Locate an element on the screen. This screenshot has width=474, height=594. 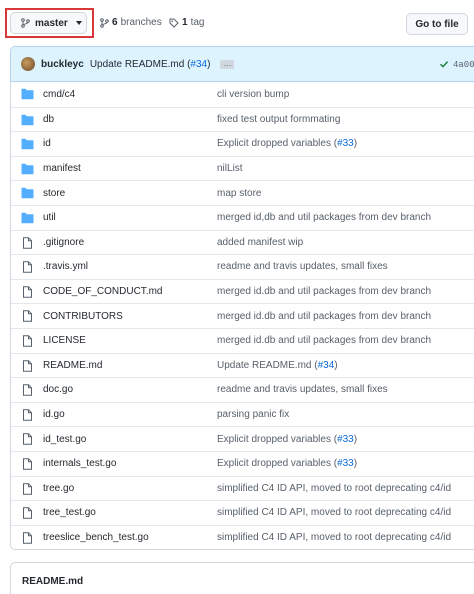
file-commit-message: added manifest wip is located at coordinates (260, 242).